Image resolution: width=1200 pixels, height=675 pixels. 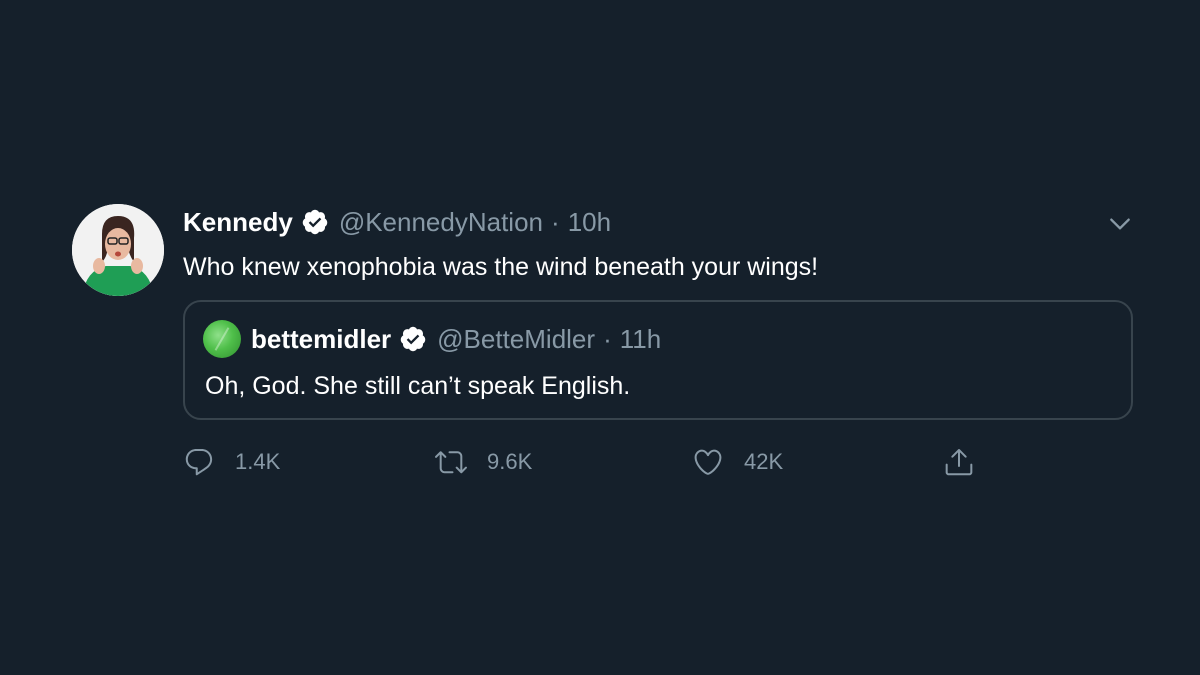 I want to click on quoted-author-name: bettemidler, so click(x=321, y=338).